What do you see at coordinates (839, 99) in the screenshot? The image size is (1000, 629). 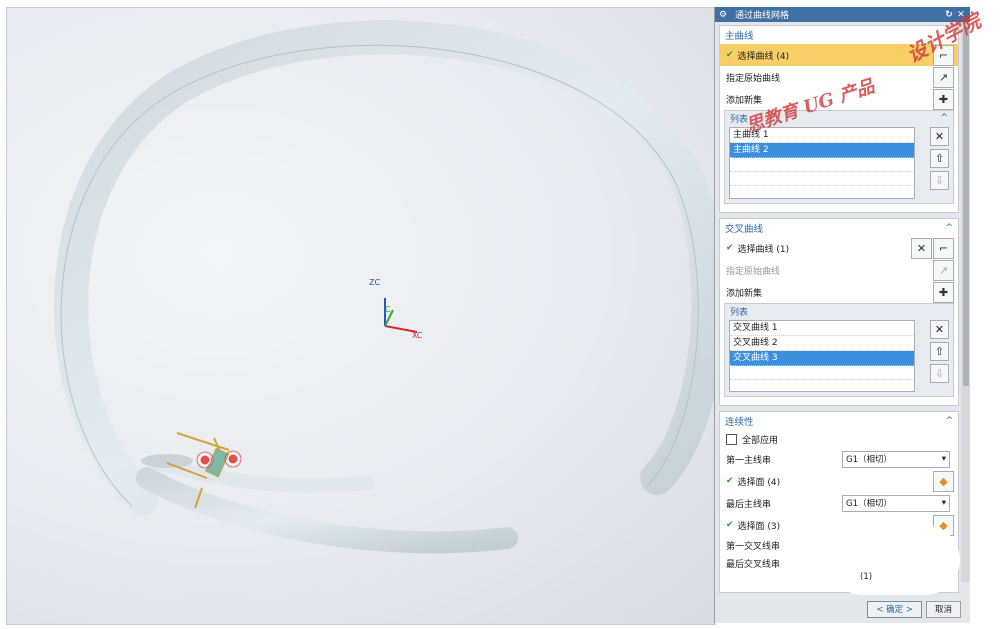 I see `primary-add-set-row: 添加新集 ✚` at bounding box center [839, 99].